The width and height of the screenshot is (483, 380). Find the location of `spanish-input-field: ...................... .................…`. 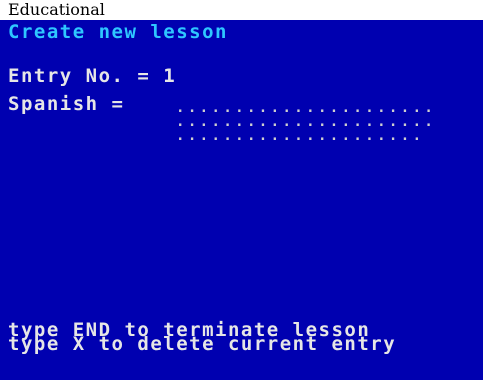

spanish-input-field: ...................... .................… is located at coordinates (326, 122).